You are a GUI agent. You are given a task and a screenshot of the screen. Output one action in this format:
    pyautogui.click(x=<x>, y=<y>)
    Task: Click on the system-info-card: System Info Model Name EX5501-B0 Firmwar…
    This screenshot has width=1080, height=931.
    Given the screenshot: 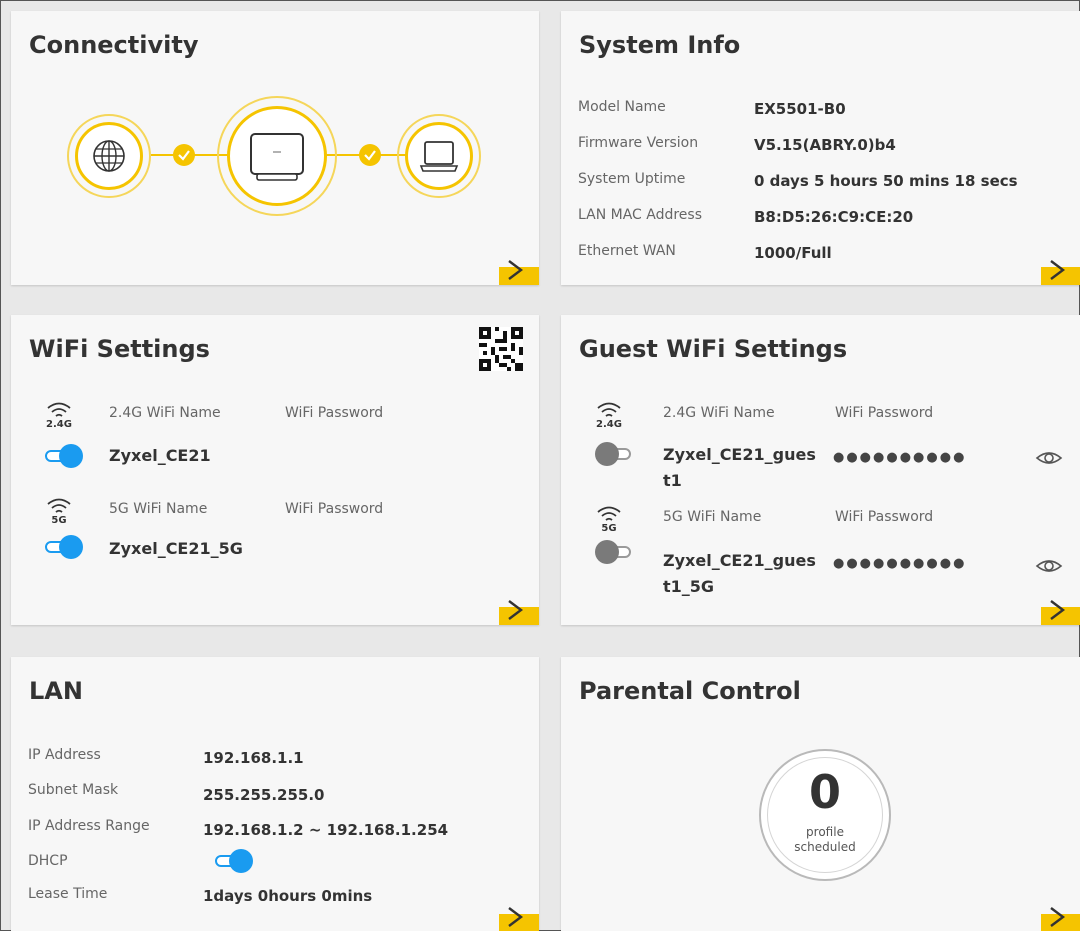 What is the action you would take?
    pyautogui.click(x=820, y=148)
    